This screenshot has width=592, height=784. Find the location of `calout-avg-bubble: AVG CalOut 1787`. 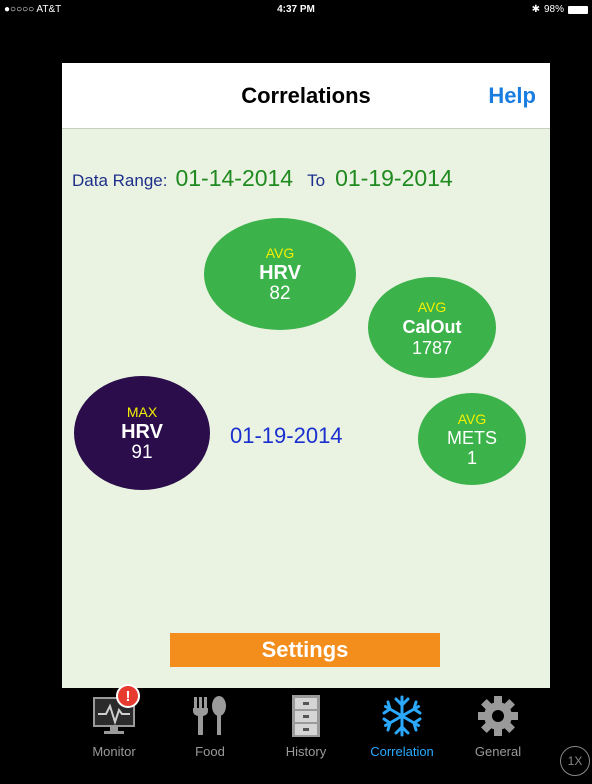

calout-avg-bubble: AVG CalOut 1787 is located at coordinates (432, 327).